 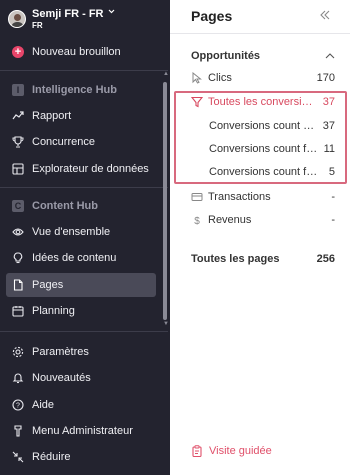 I want to click on sidebar-item-label: Idées de contenu, so click(x=74, y=258).